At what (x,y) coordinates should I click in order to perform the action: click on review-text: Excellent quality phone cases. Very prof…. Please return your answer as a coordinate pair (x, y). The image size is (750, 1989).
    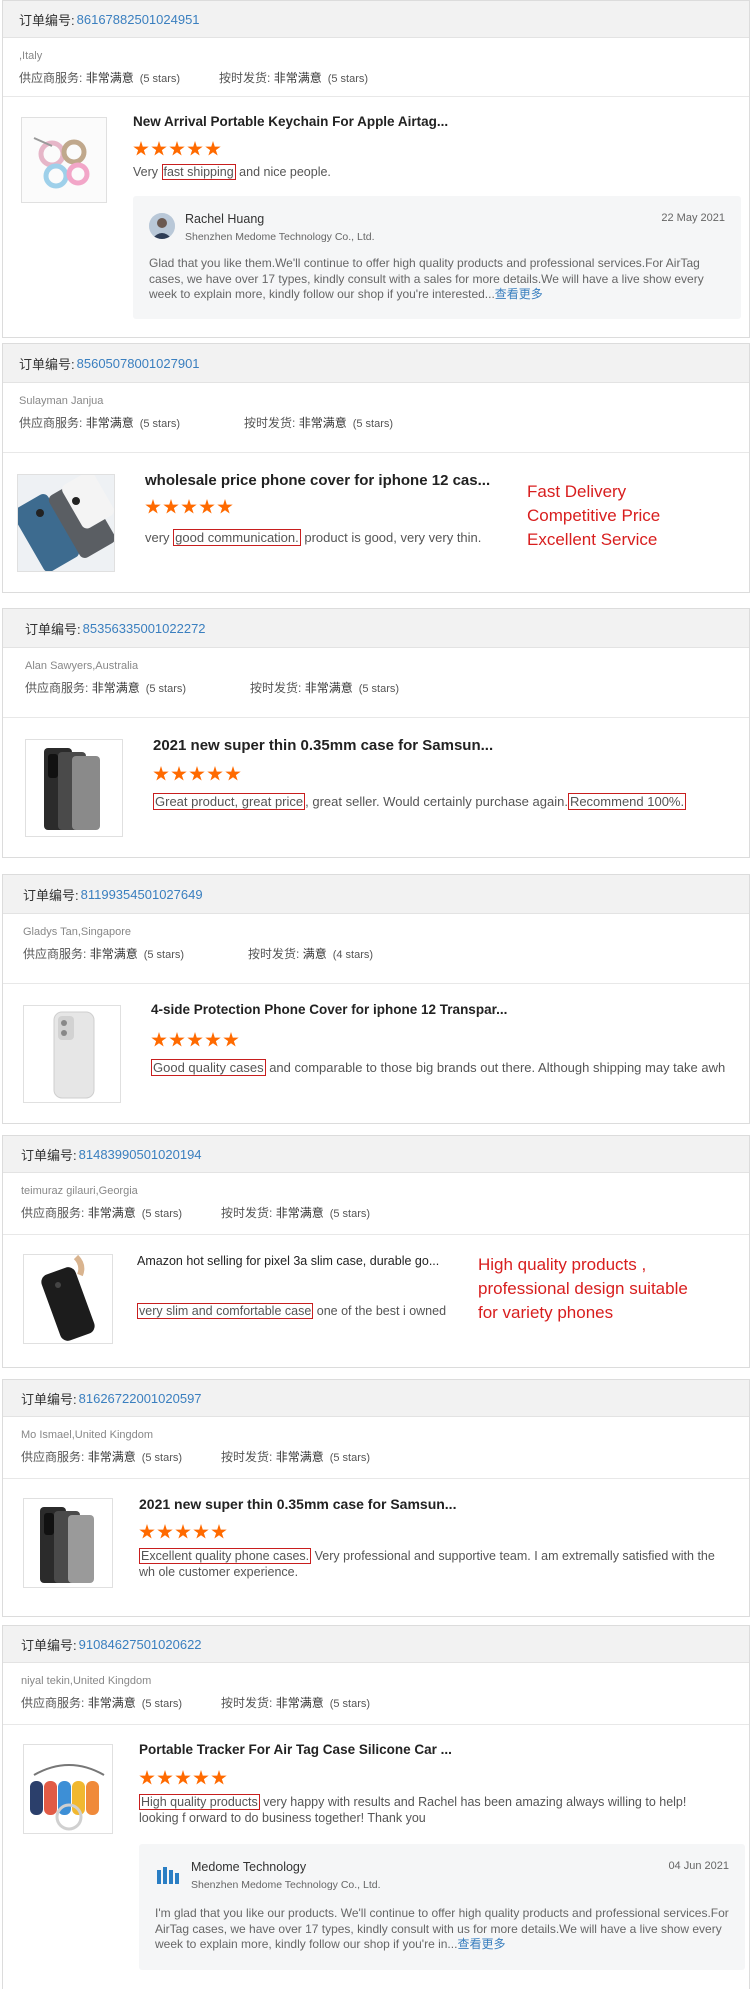
    Looking at the image, I should click on (434, 1564).